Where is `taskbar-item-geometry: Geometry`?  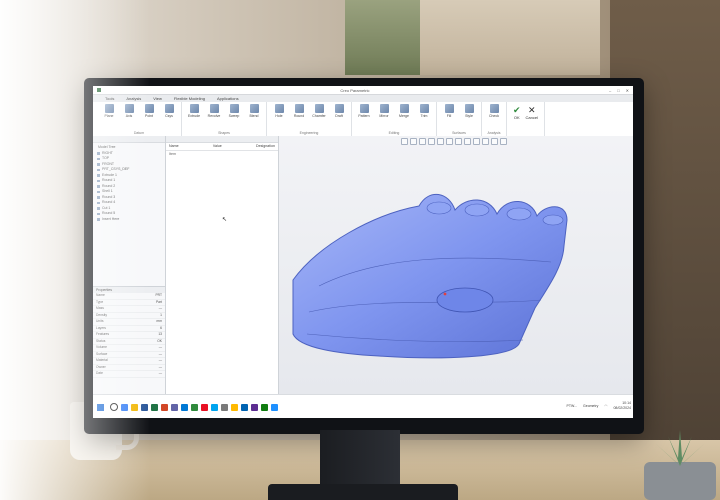 taskbar-item-geometry: Geometry is located at coordinates (590, 406).